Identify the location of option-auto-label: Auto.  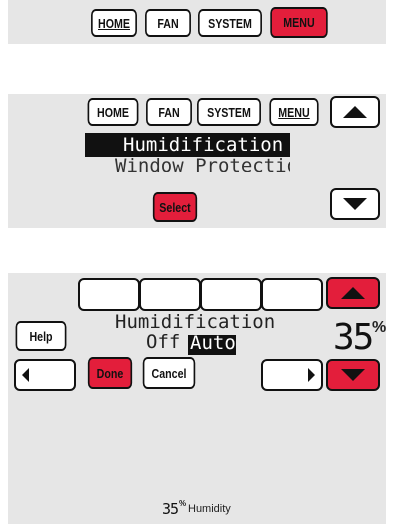
(213, 343).